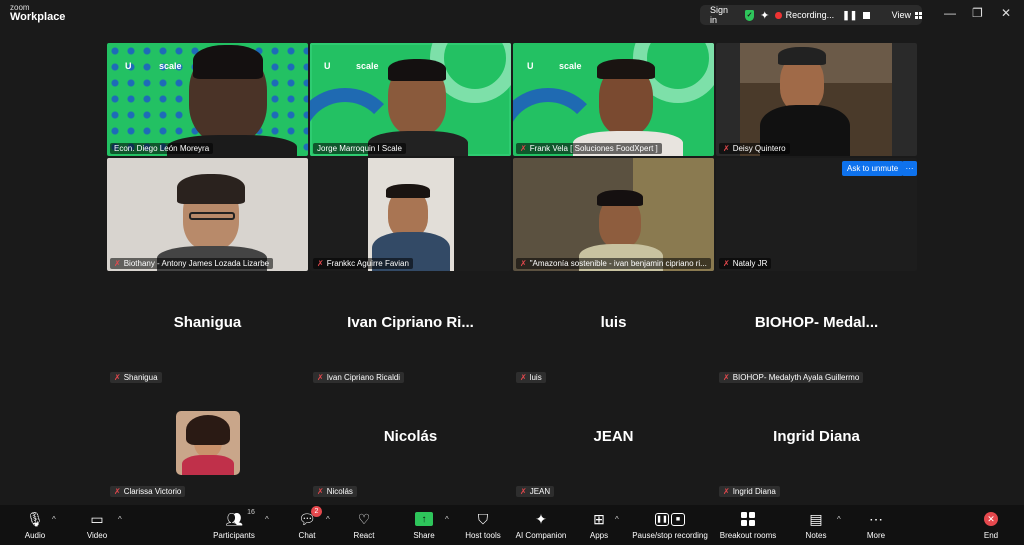 The height and width of the screenshot is (545, 1024). I want to click on video-label: Video, so click(97, 535).